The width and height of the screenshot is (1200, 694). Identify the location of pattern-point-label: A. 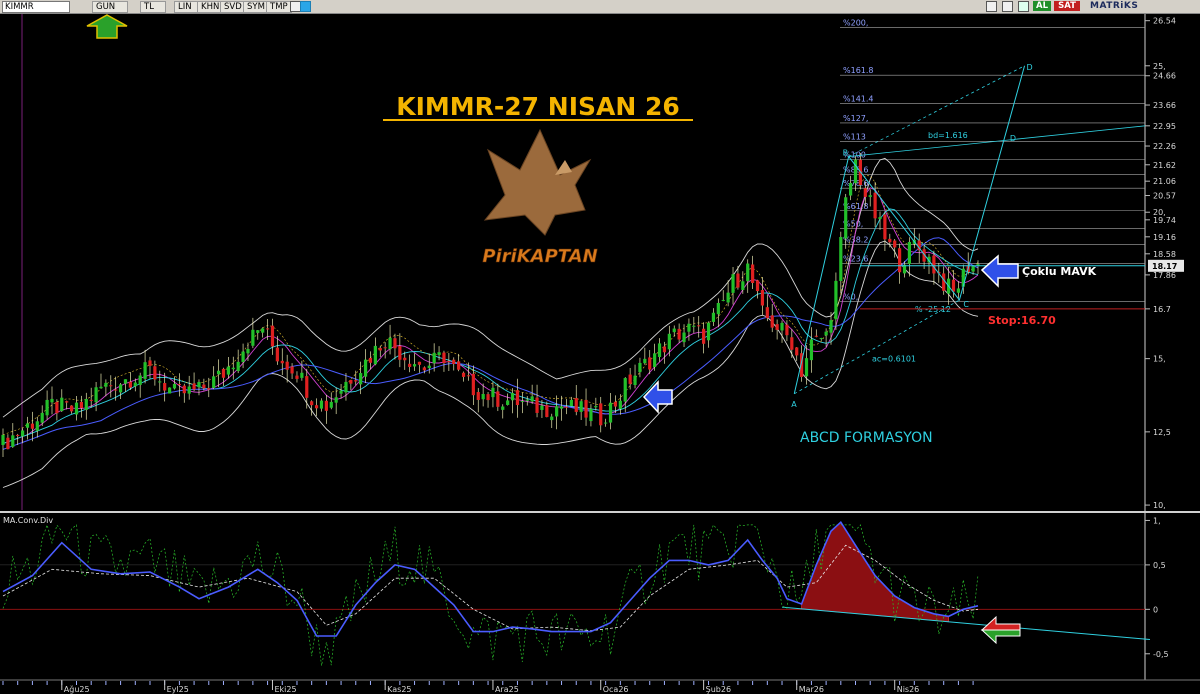
(794, 404).